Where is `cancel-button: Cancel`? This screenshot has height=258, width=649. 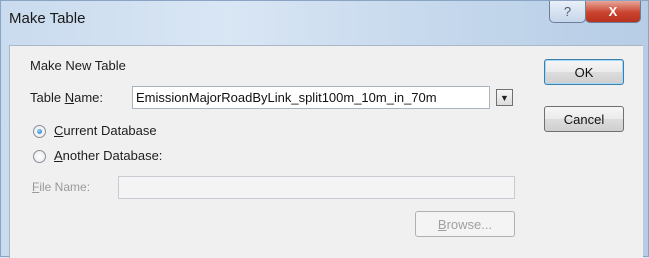 cancel-button: Cancel is located at coordinates (584, 119).